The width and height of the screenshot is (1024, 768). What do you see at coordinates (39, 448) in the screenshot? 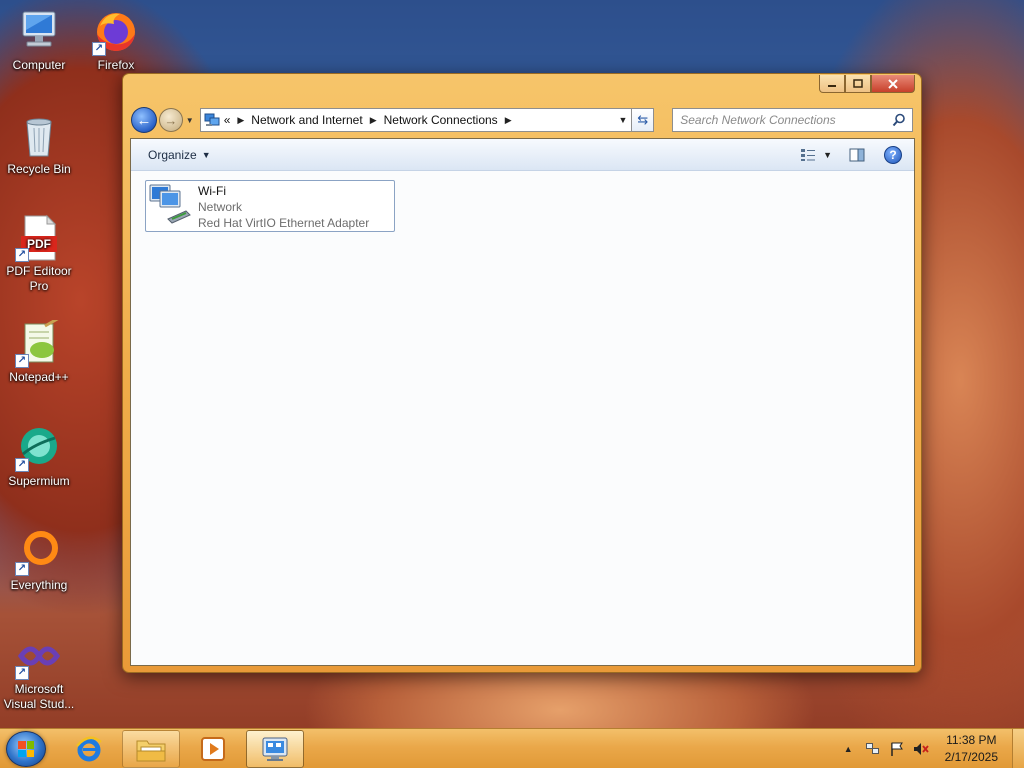
I see `supermium-icon: ↗` at bounding box center [39, 448].